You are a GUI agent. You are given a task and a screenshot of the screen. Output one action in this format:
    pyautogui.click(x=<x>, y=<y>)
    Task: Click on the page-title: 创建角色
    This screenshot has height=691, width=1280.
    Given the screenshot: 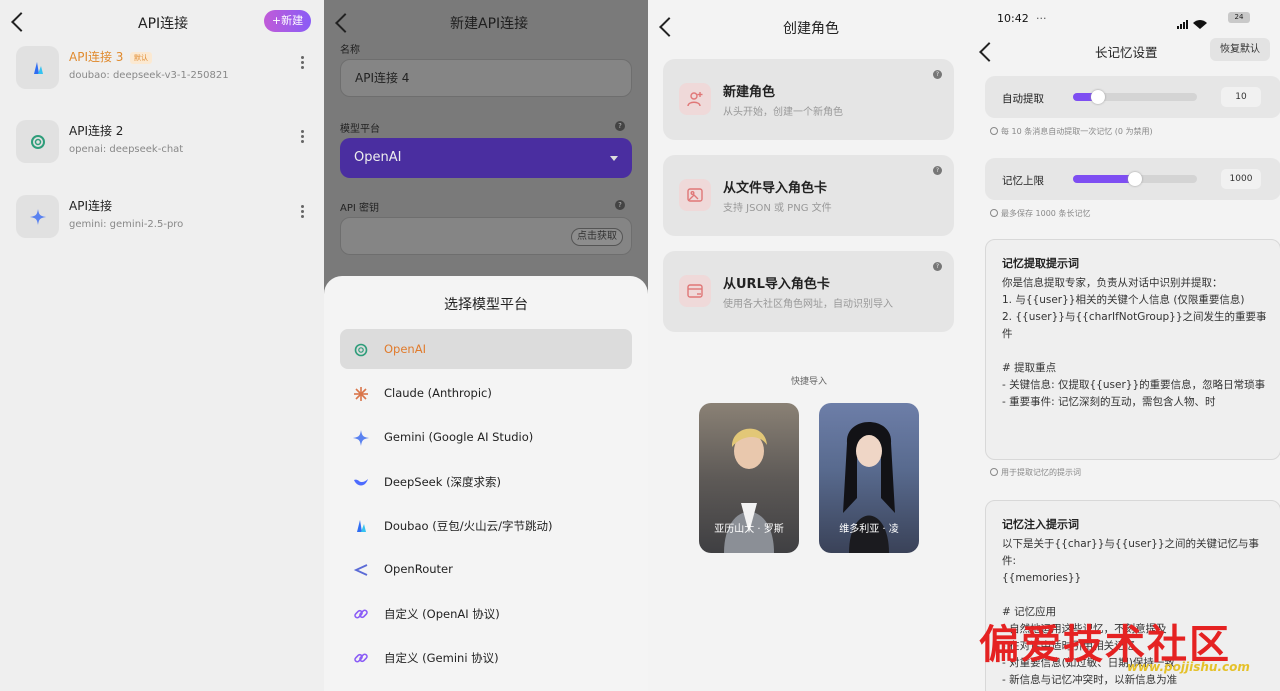 What is the action you would take?
    pyautogui.click(x=811, y=29)
    